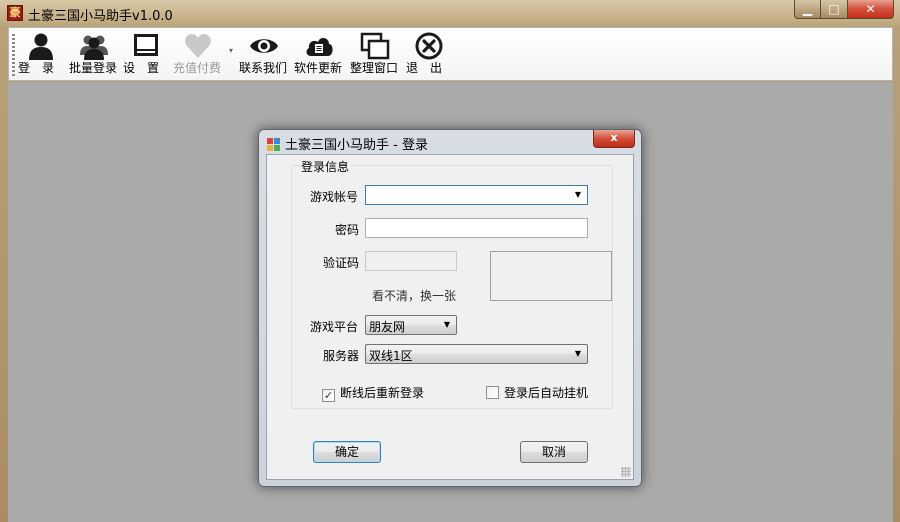 Image resolution: width=900 pixels, height=522 pixels. I want to click on captcha-image, so click(551, 276).